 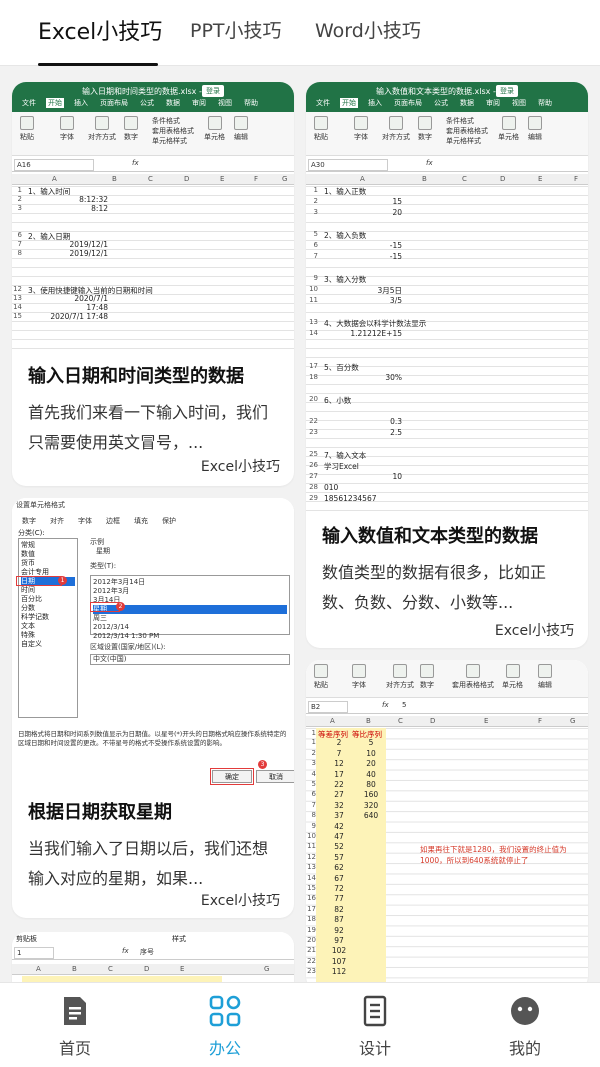 I want to click on notes-icon, so click(x=375, y=1011).